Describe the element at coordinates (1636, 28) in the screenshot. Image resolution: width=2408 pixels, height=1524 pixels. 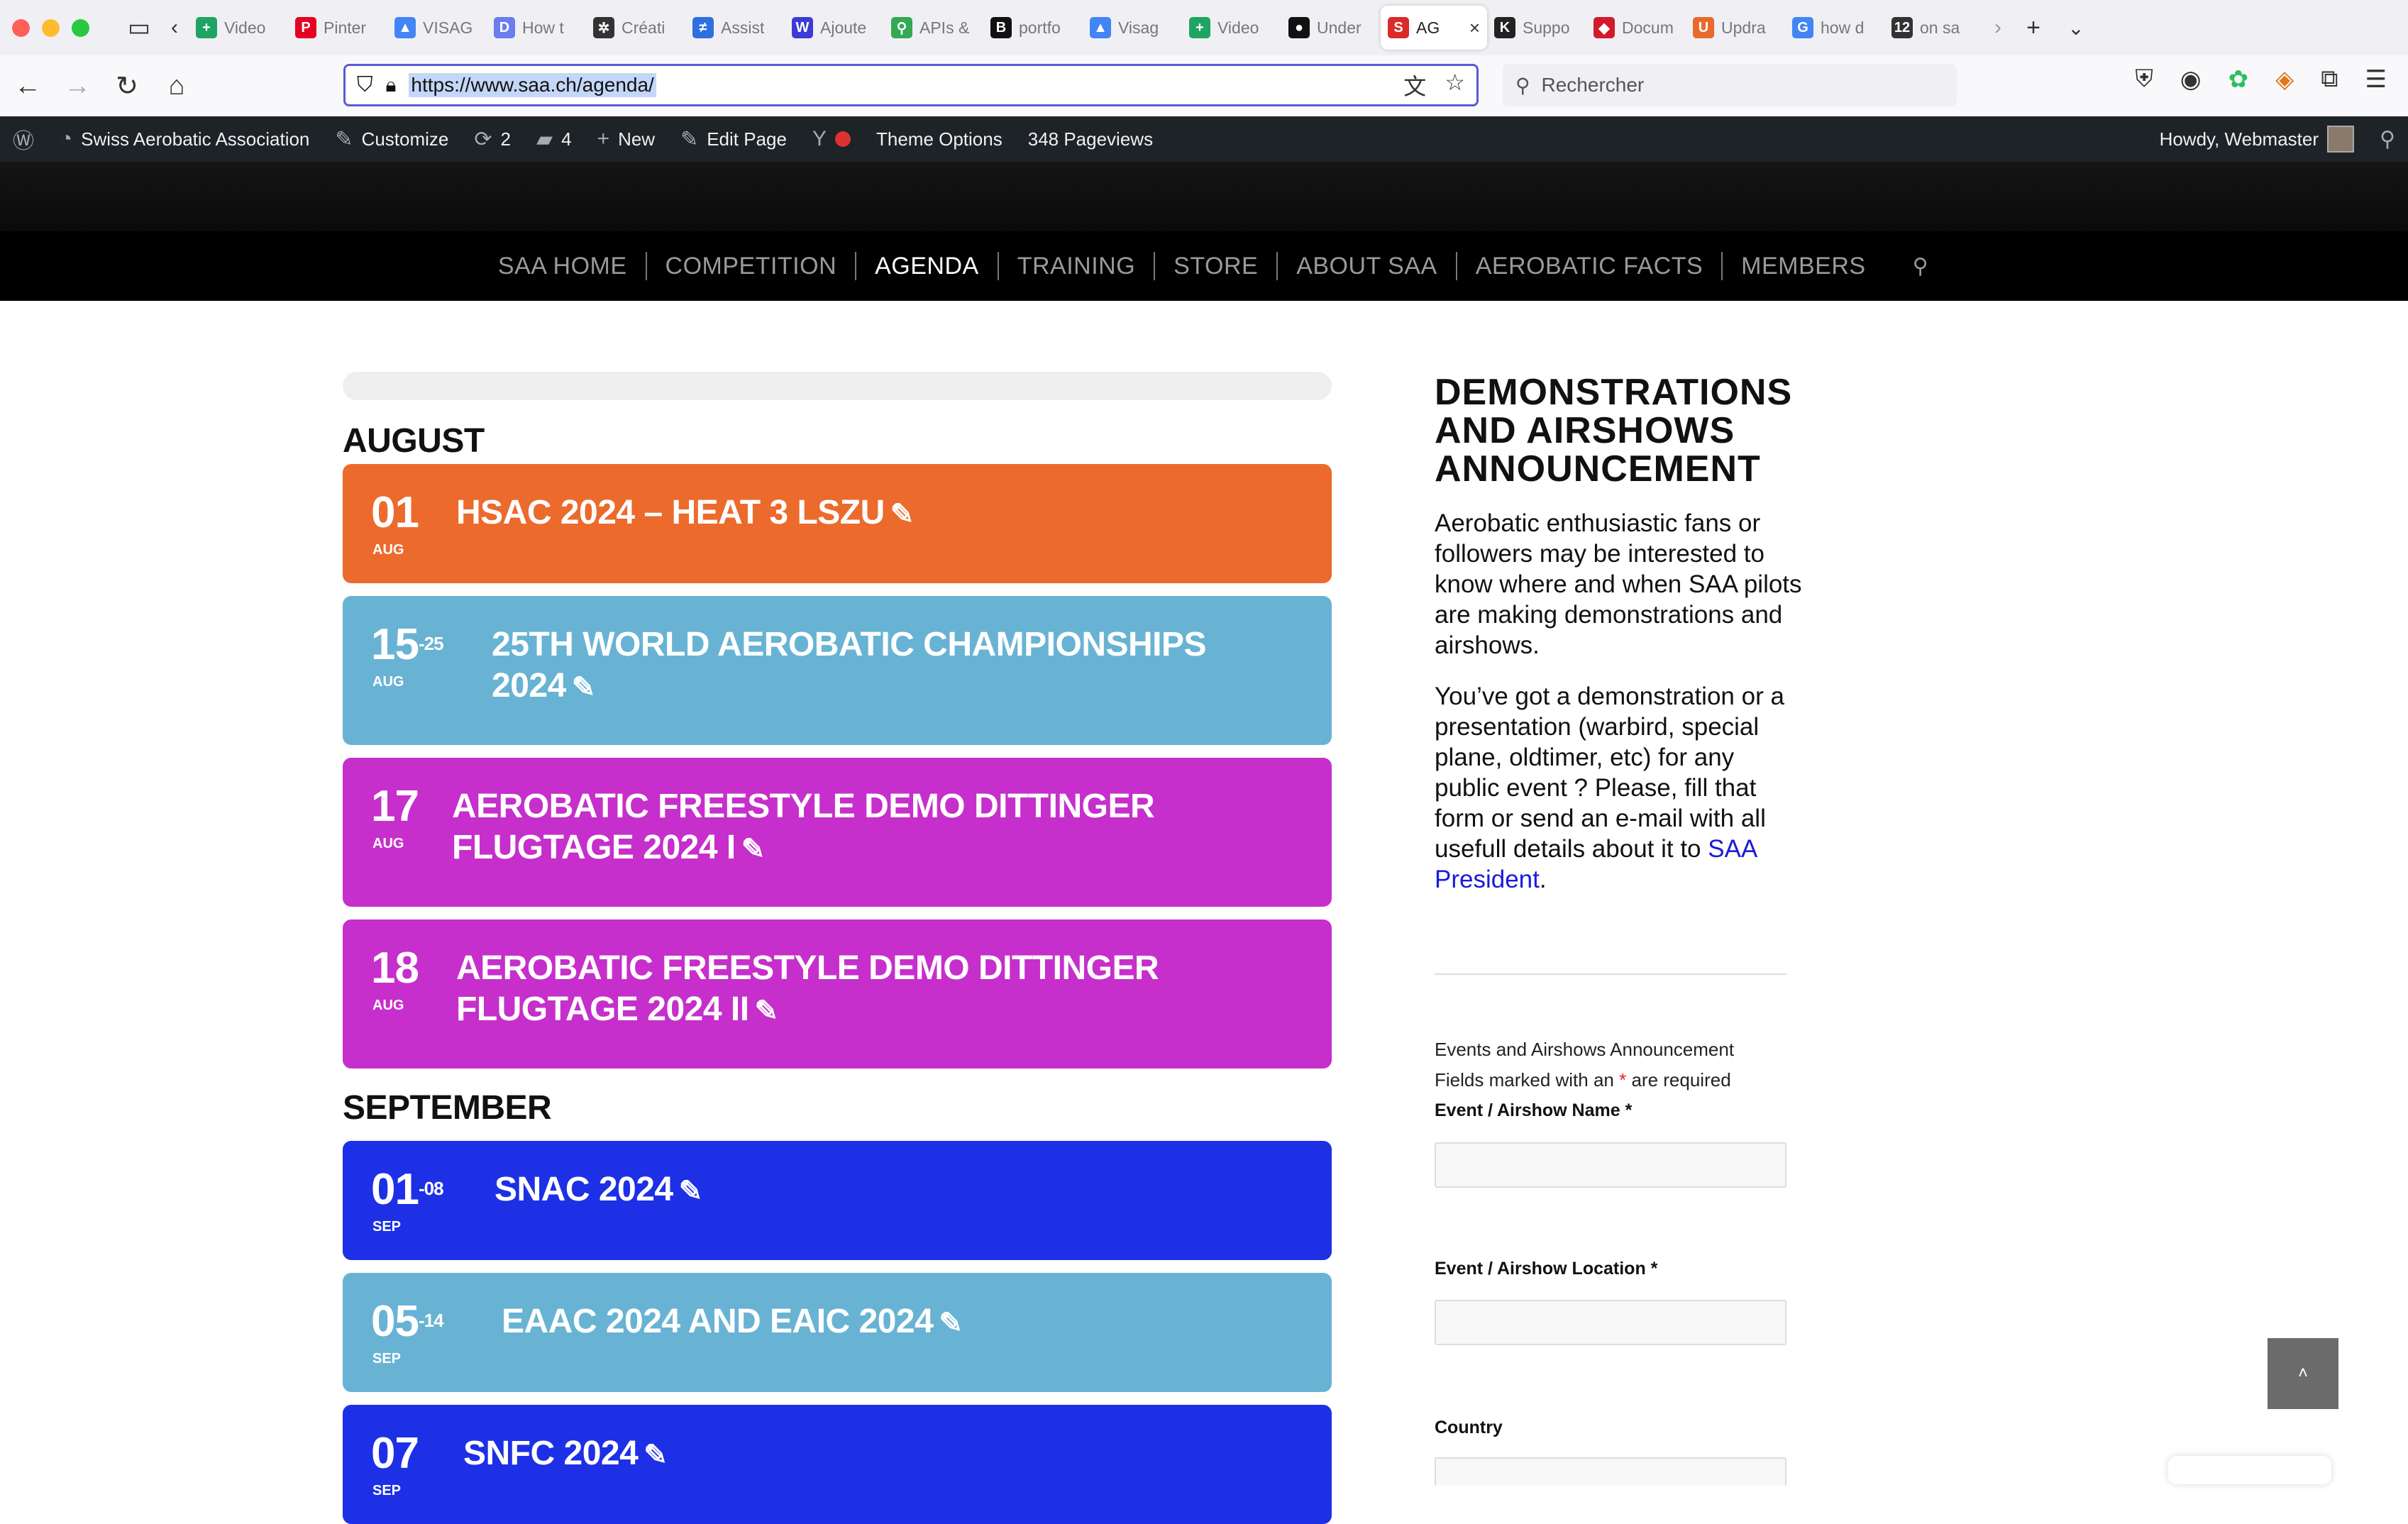
I see `browser-tab: ◆ Docum` at that location.